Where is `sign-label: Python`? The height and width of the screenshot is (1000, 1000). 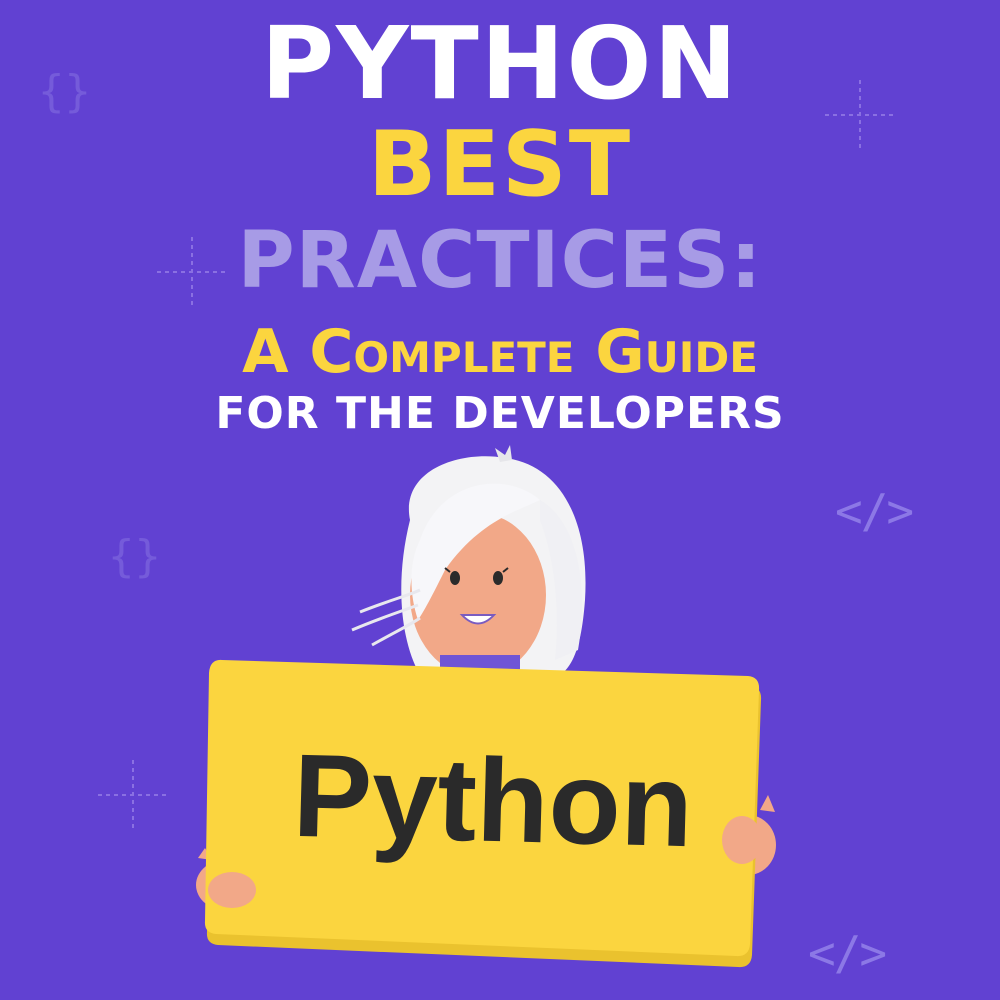 sign-label: Python is located at coordinates (493, 801).